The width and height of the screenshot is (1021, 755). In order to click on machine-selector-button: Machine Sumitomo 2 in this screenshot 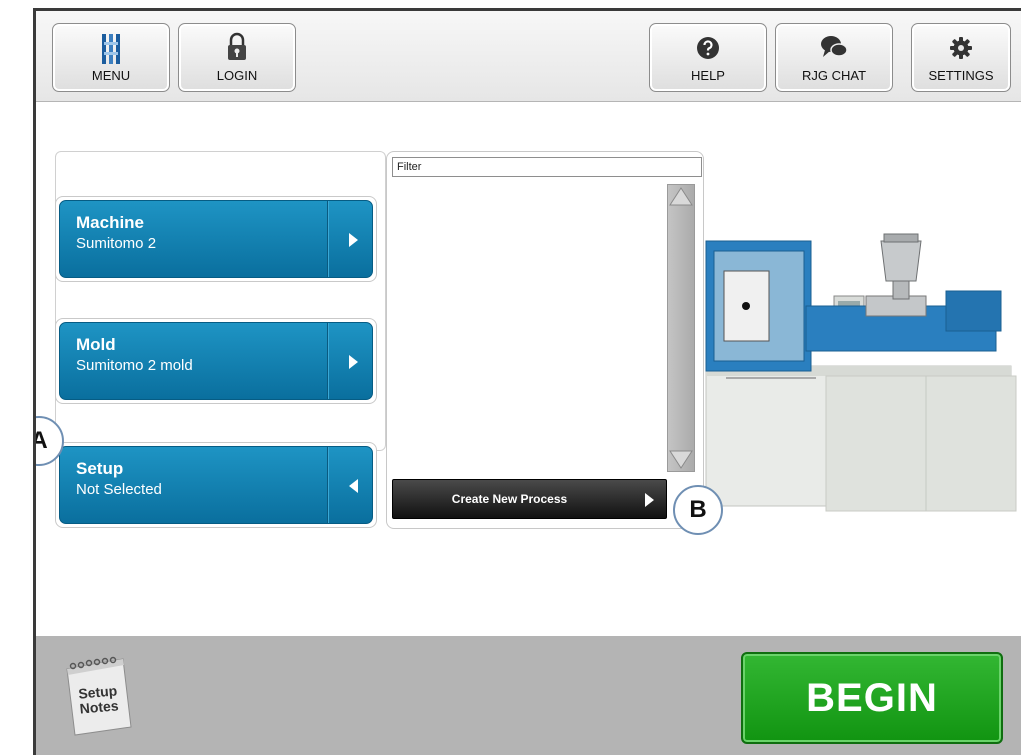, I will do `click(216, 239)`.